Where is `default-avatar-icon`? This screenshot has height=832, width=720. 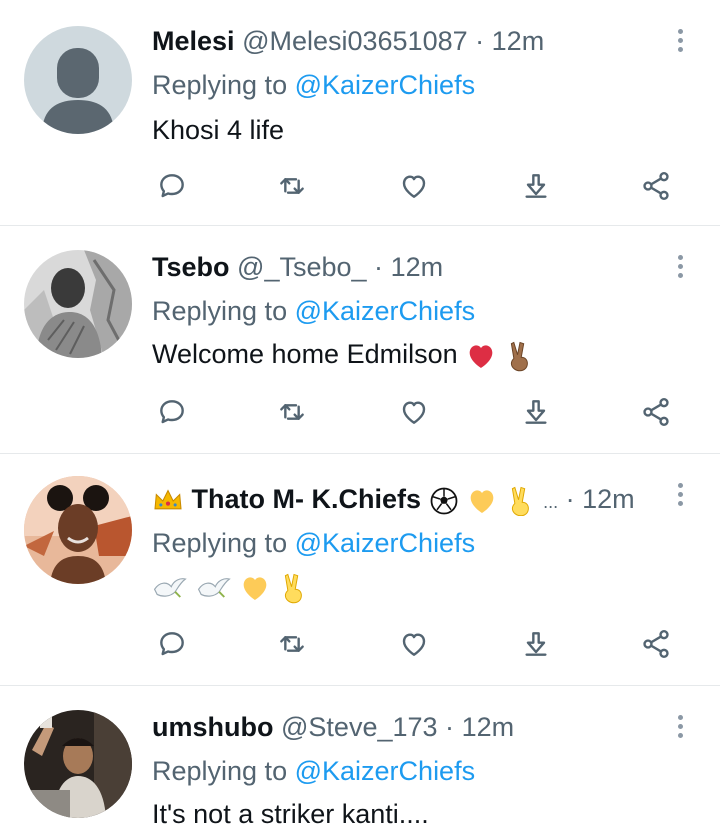
default-avatar-icon is located at coordinates (78, 80).